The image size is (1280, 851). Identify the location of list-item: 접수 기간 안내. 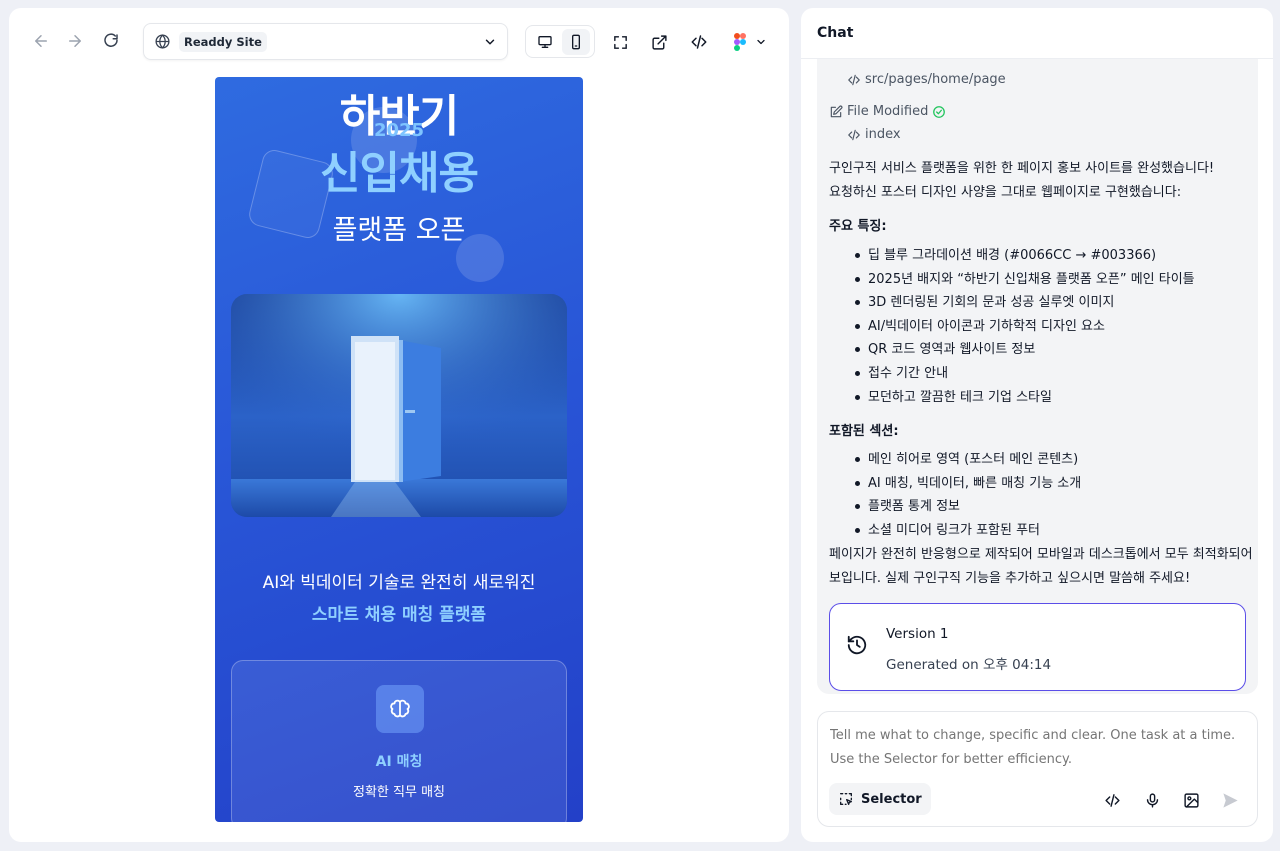
(1025, 374).